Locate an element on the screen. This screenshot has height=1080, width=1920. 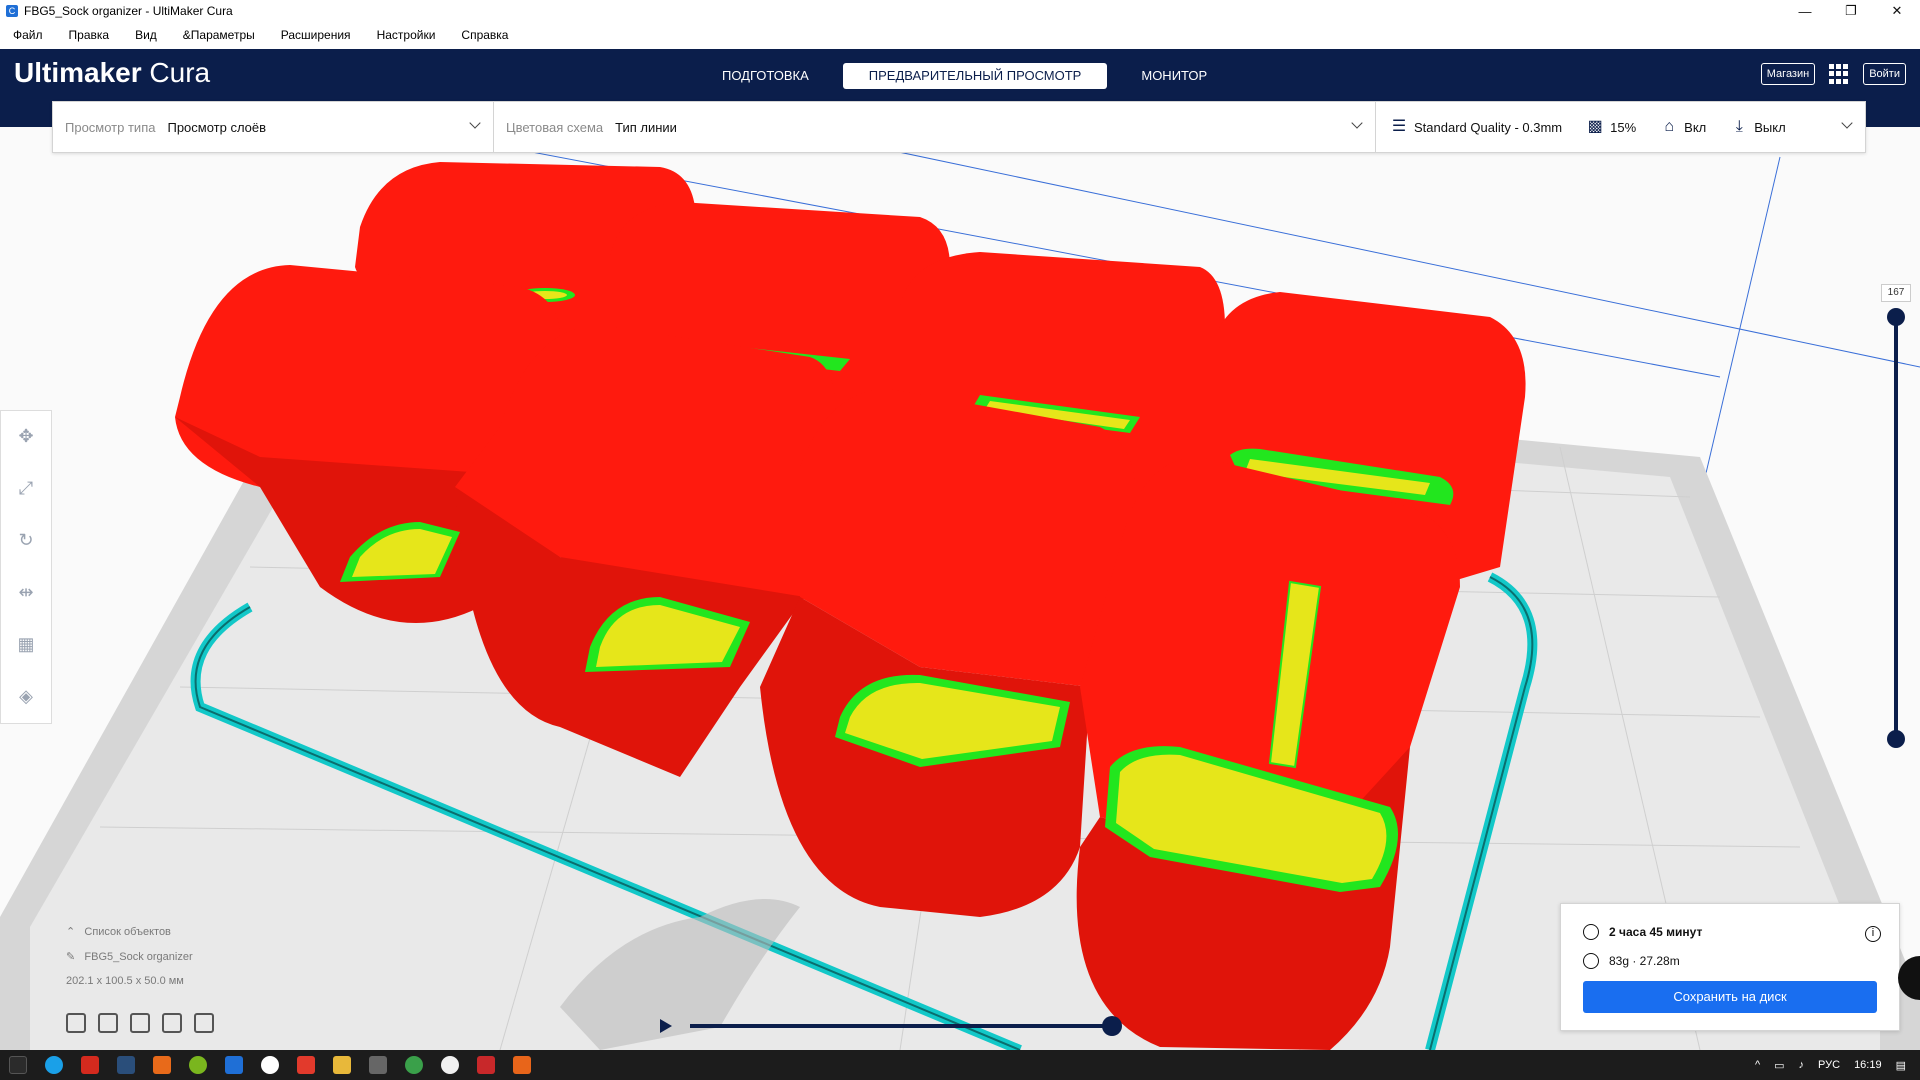
app-icon is located at coordinates (162, 1065).